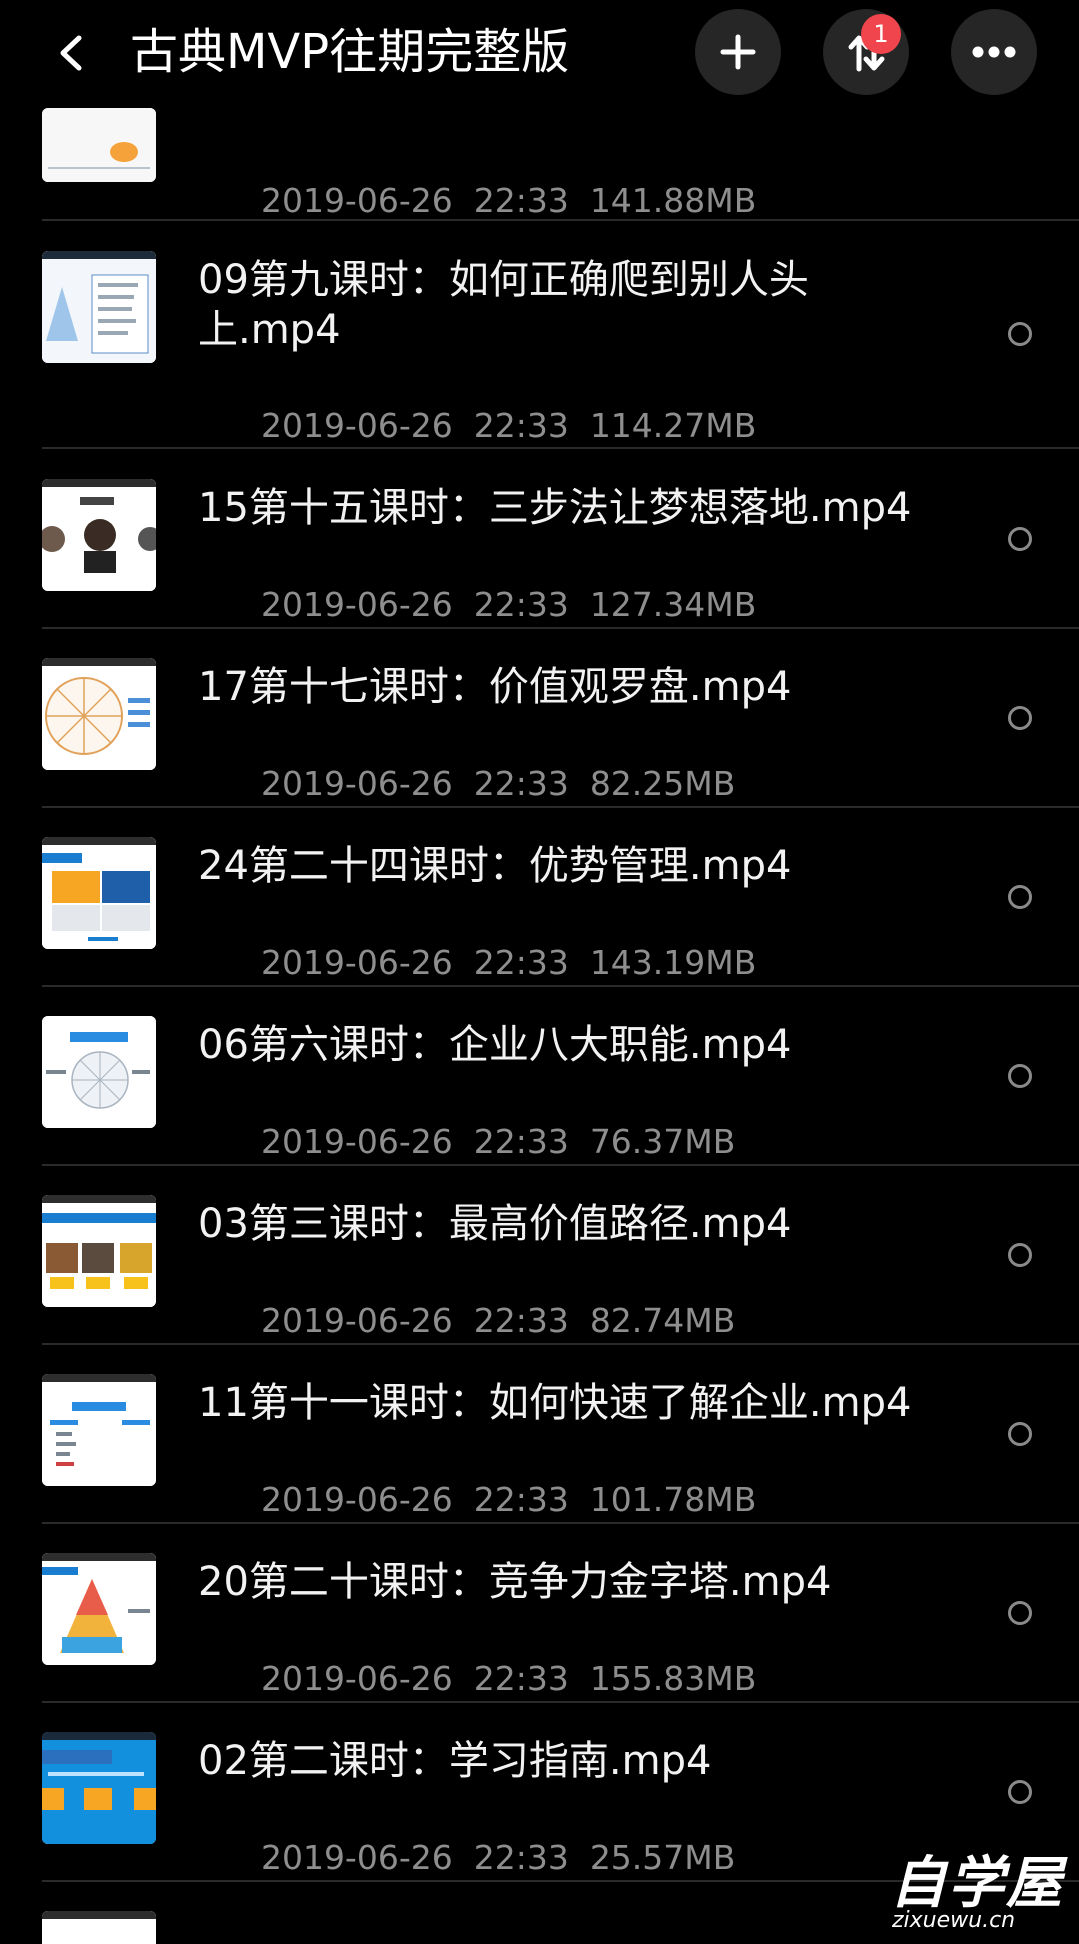 The height and width of the screenshot is (1944, 1079). What do you see at coordinates (977, 1883) in the screenshot?
I see `watermark-brand: 自学屋` at bounding box center [977, 1883].